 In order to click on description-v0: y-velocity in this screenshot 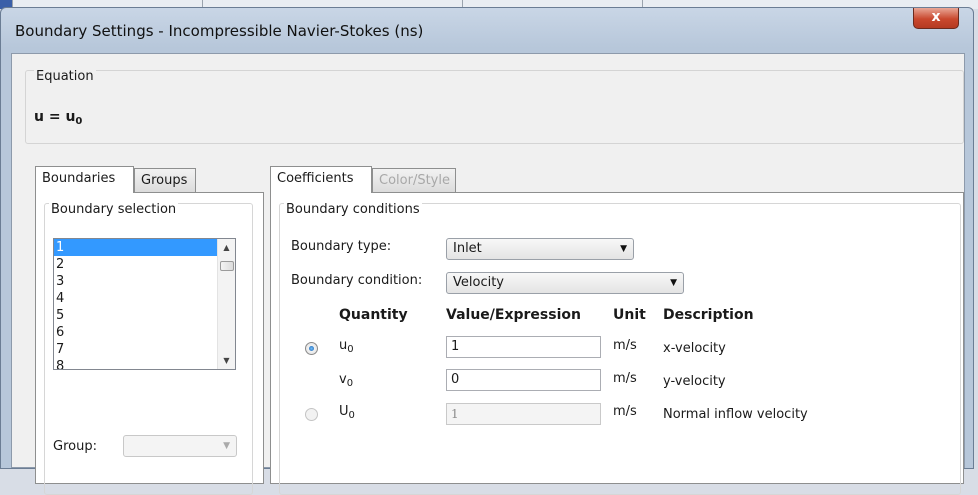, I will do `click(694, 381)`.